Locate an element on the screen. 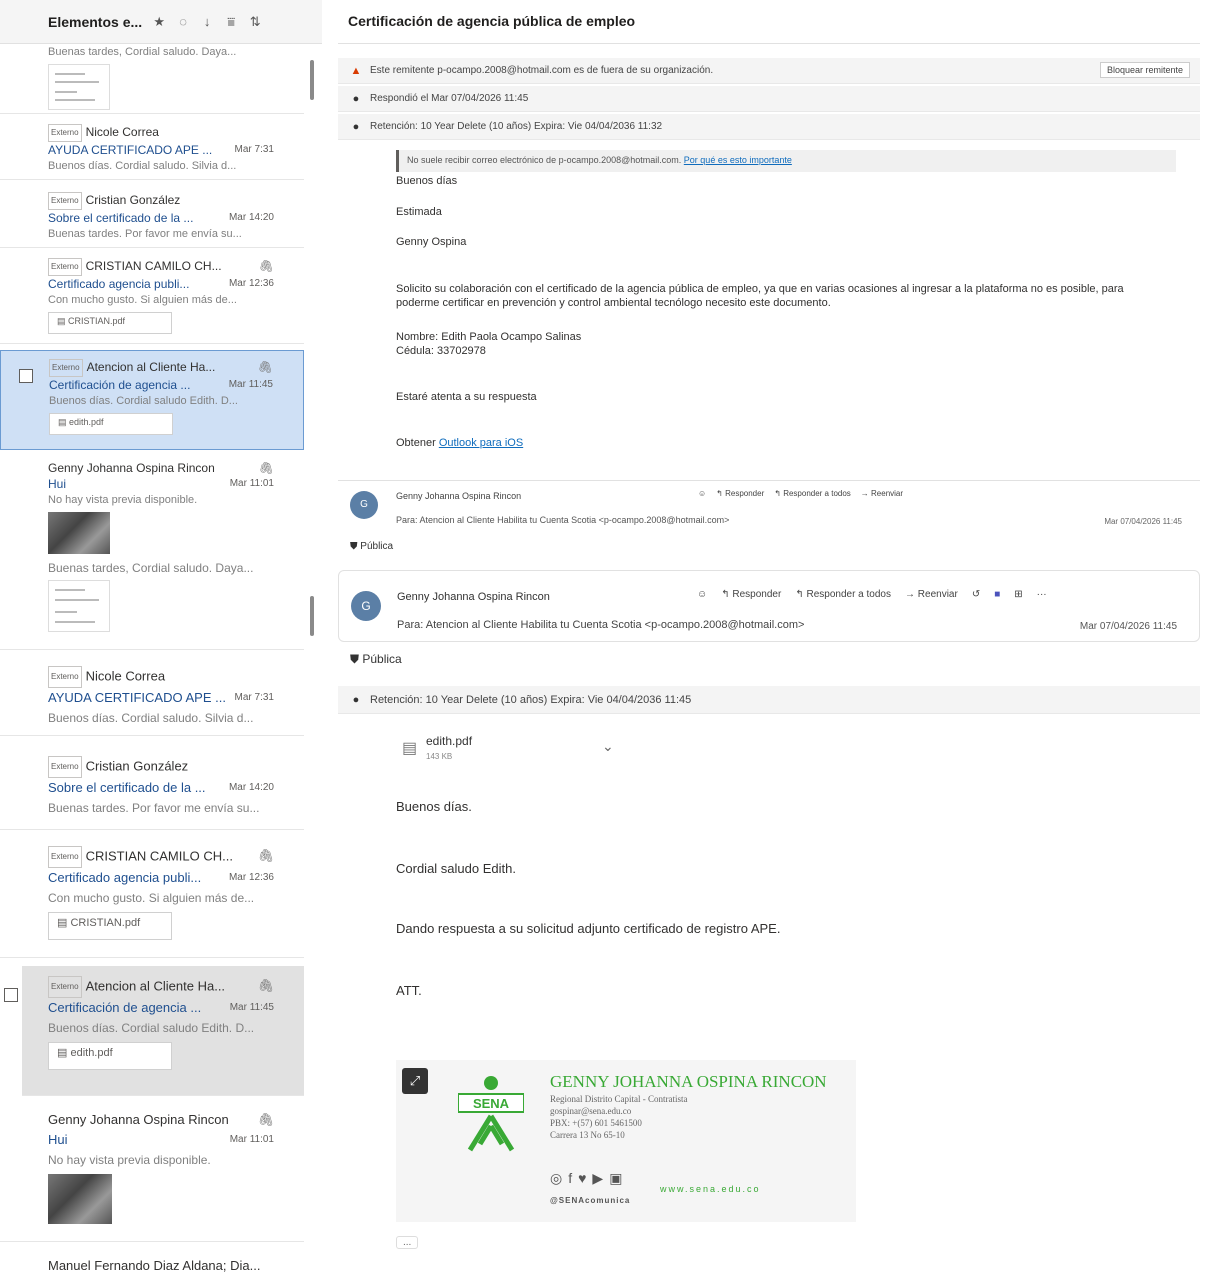 This screenshot has width=1207, height=1281. outlook-ios-link: Outlook para iOS is located at coordinates (481, 443).